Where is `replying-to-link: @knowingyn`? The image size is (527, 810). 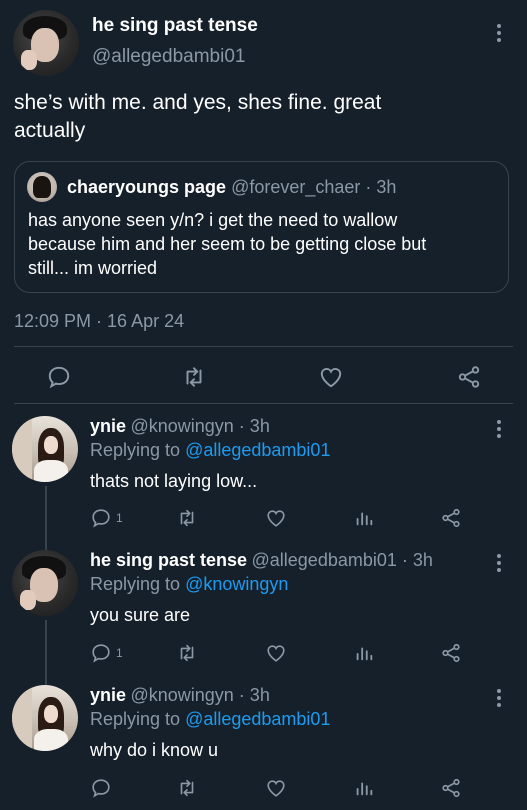 replying-to-link: @knowingyn is located at coordinates (236, 584).